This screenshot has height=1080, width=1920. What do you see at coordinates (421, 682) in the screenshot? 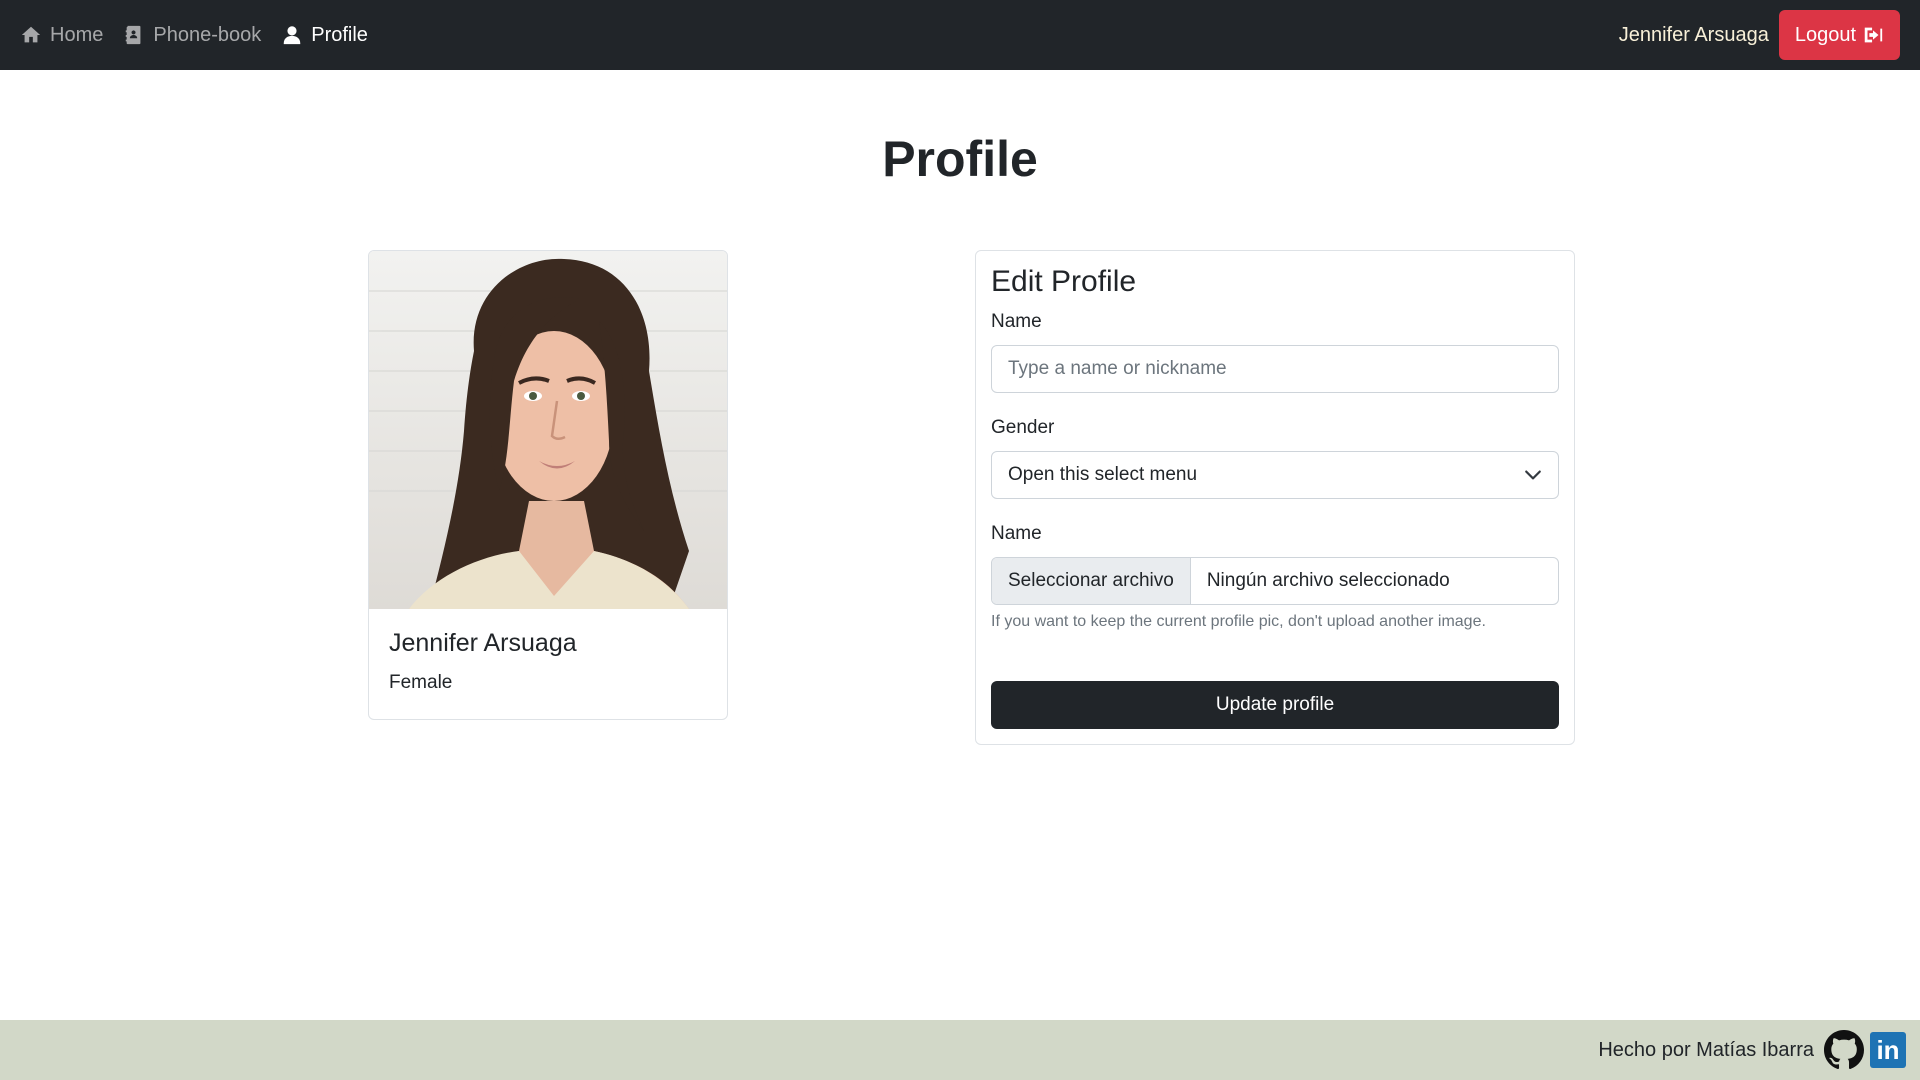
I see `profile-gender: Female` at bounding box center [421, 682].